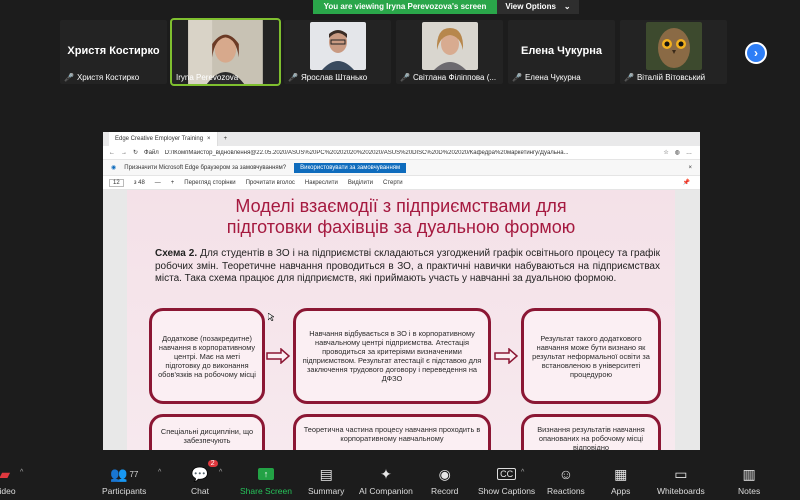 This screenshot has width=800, height=500. I want to click on file-label: Файл, so click(151, 152).